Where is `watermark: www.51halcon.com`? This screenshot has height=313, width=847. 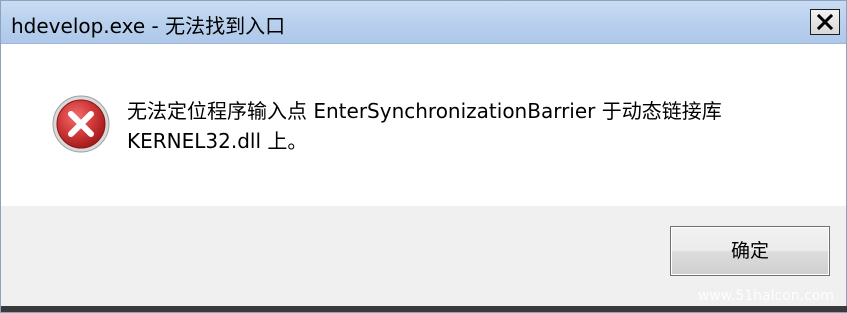
watermark: www.51halcon.com is located at coordinates (765, 296).